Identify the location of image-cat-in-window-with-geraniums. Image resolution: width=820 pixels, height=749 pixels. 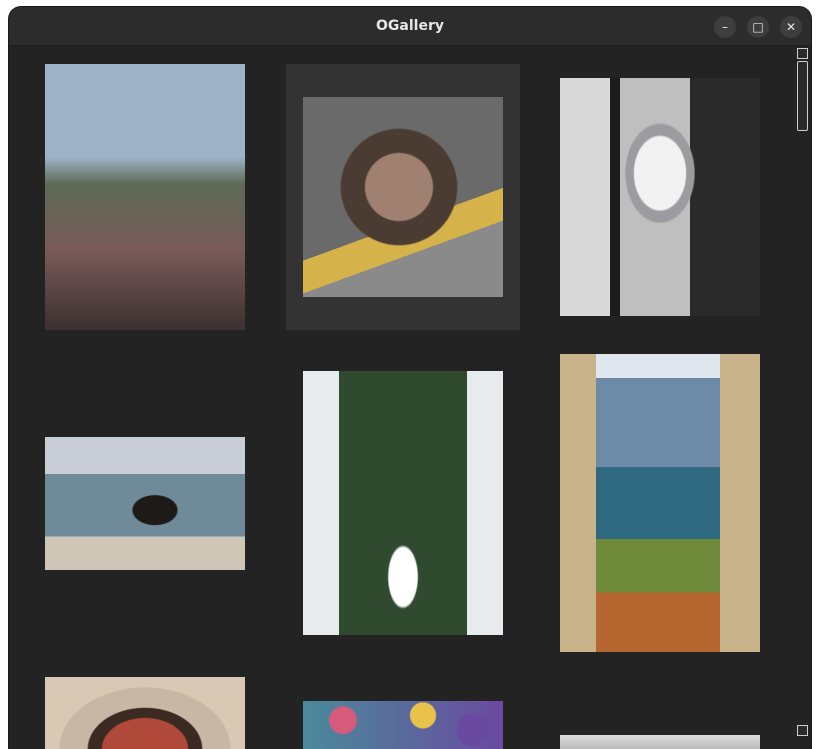
(403, 503).